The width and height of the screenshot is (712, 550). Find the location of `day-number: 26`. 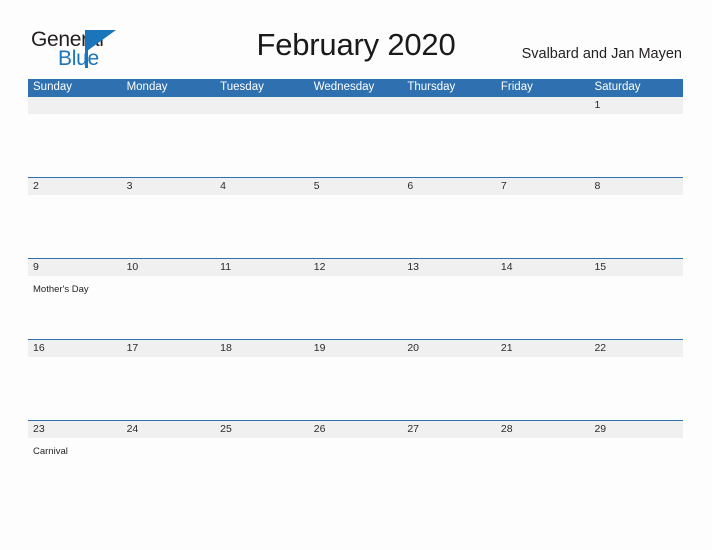

day-number: 26 is located at coordinates (356, 429).